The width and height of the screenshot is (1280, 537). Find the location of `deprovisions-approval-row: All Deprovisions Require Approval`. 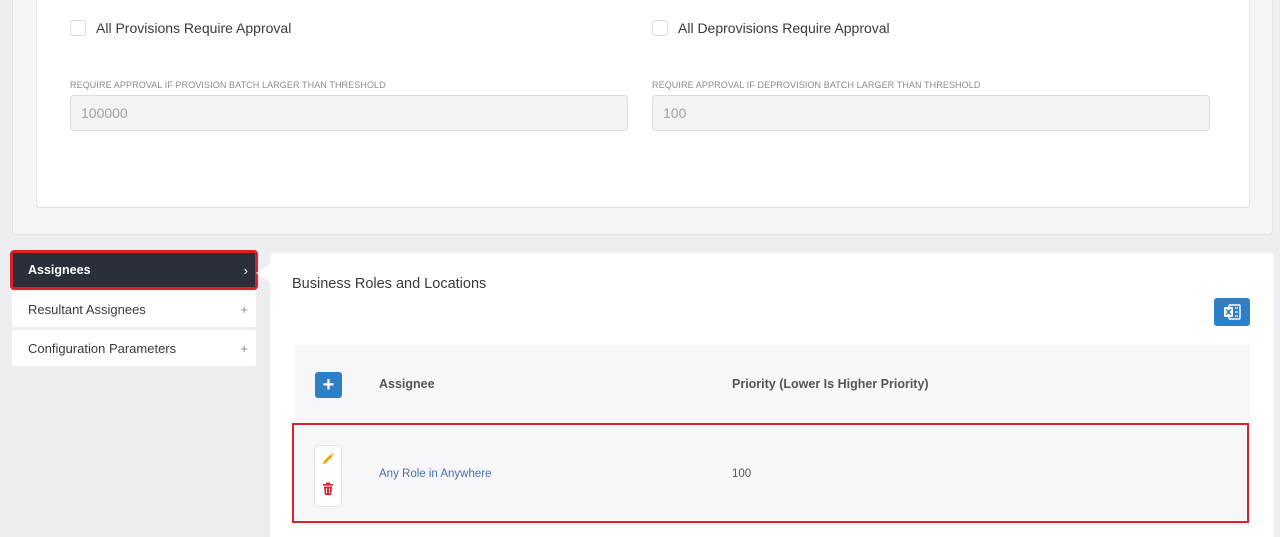

deprovisions-approval-row: All Deprovisions Require Approval is located at coordinates (771, 28).